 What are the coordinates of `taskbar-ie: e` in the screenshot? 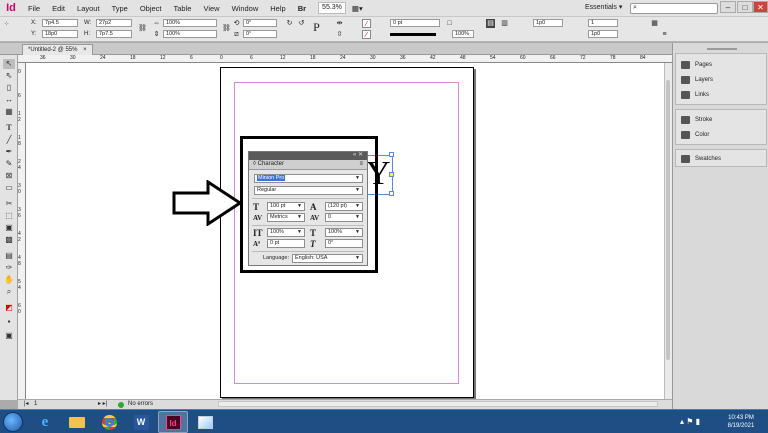 It's located at (45, 422).